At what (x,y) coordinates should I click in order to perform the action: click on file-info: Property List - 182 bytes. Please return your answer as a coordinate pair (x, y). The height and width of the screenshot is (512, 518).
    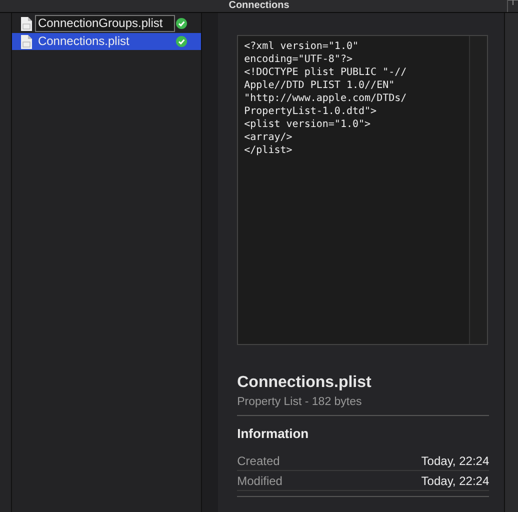
    Looking at the image, I should click on (363, 406).